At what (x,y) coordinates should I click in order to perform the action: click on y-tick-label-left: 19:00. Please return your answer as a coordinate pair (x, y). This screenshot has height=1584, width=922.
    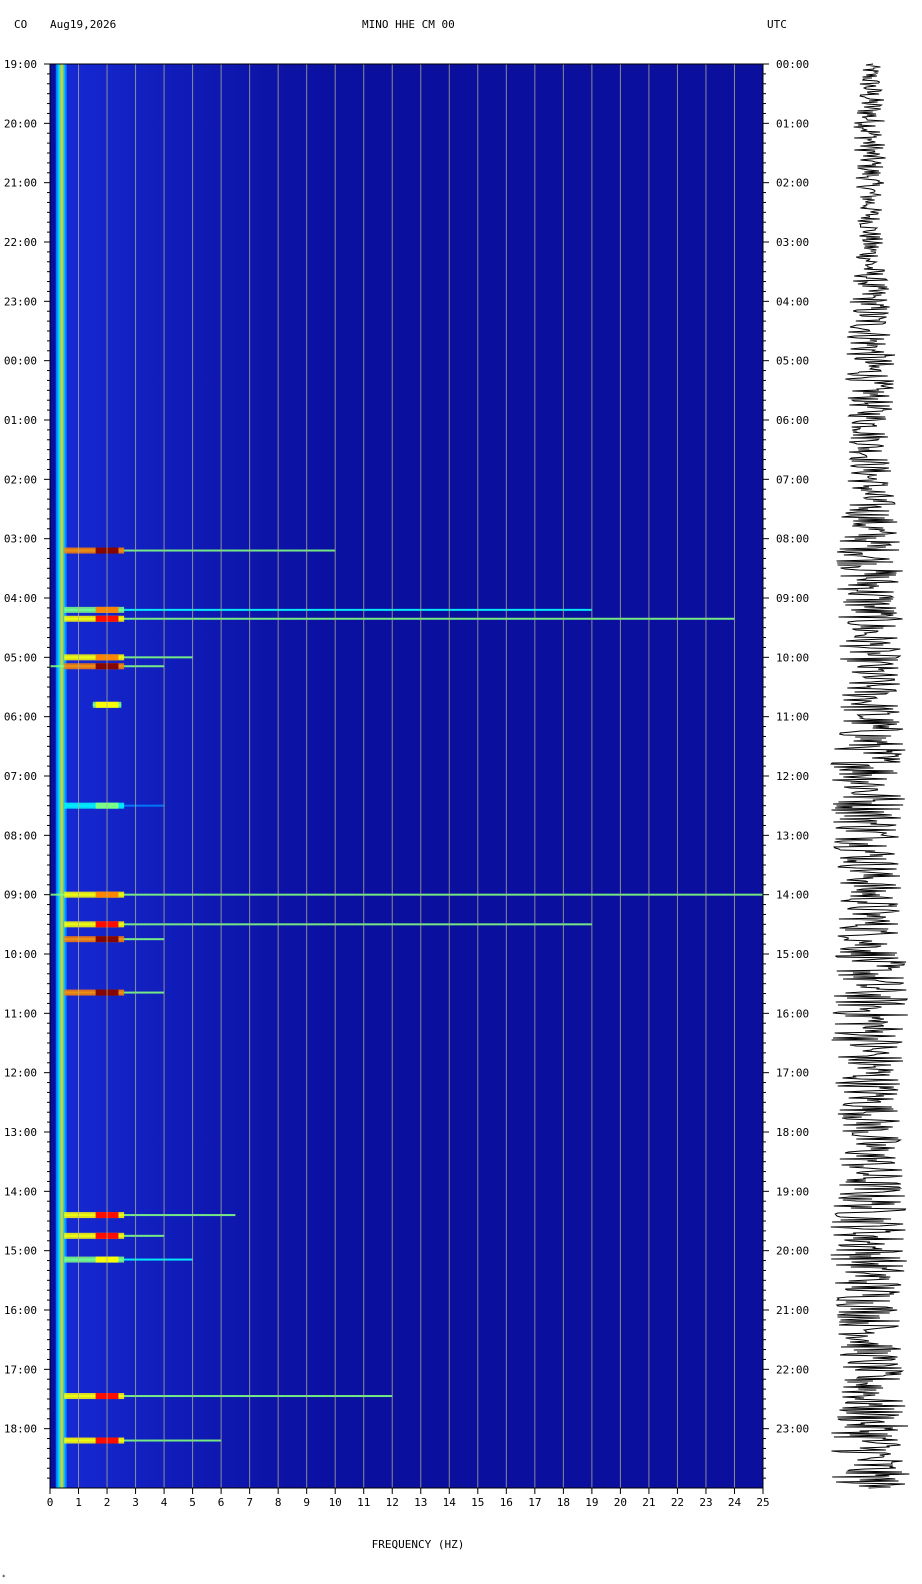
    Looking at the image, I should click on (20, 64).